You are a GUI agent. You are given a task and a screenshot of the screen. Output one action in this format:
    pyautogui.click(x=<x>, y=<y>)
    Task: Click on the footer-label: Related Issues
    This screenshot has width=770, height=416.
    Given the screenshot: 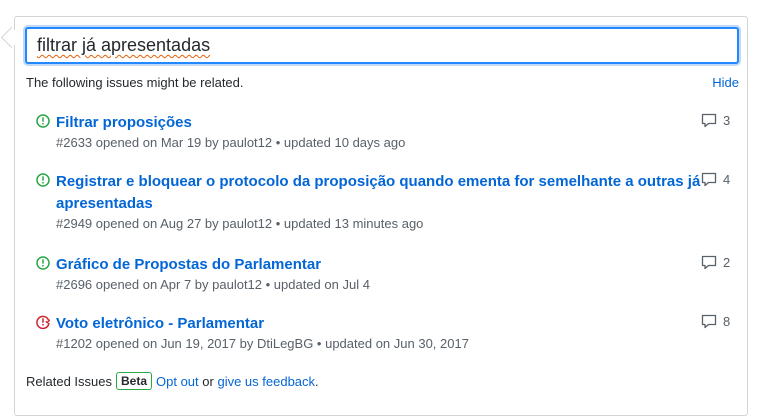 What is the action you would take?
    pyautogui.click(x=69, y=381)
    